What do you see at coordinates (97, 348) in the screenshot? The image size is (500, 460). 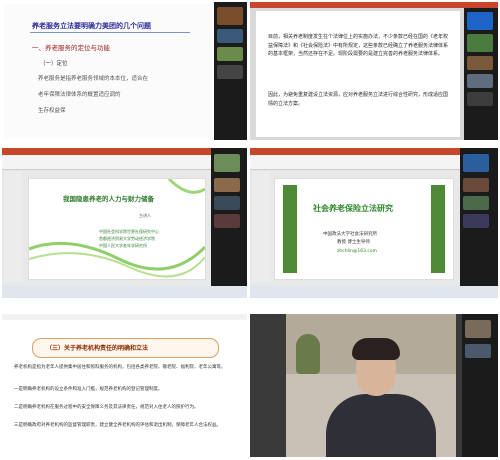 I see `doc-header: （三）关于养老机构责任的明确和立法` at bounding box center [97, 348].